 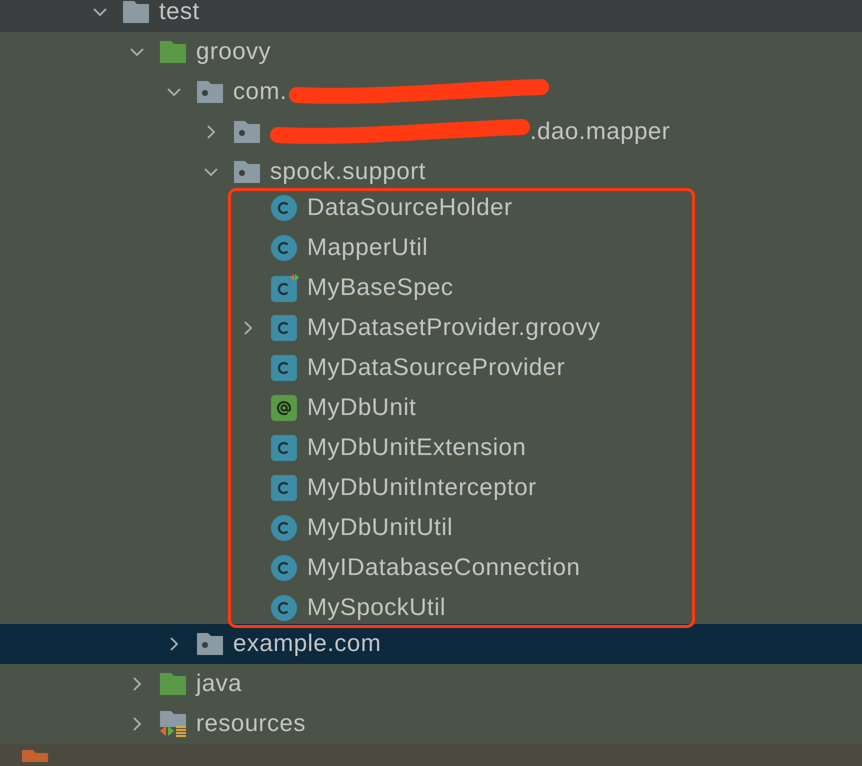 What do you see at coordinates (234, 52) in the screenshot?
I see `node-label: groovy` at bounding box center [234, 52].